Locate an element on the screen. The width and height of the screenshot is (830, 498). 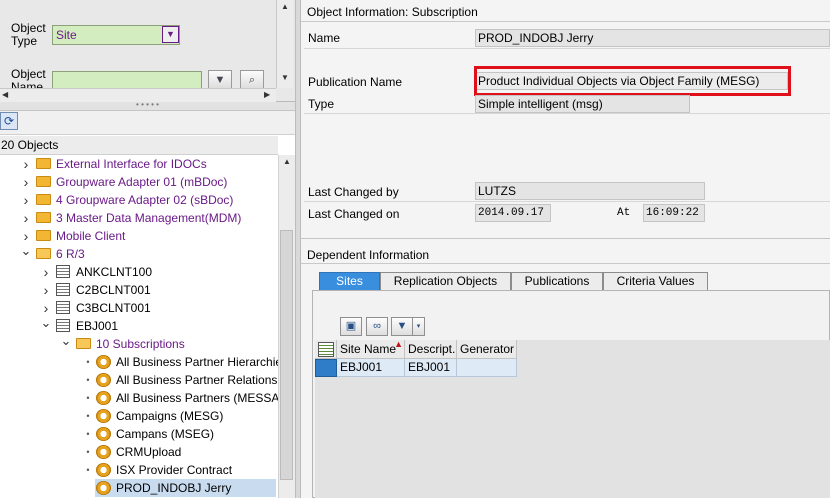
binoculars-icon: ∞ is located at coordinates (377, 326).